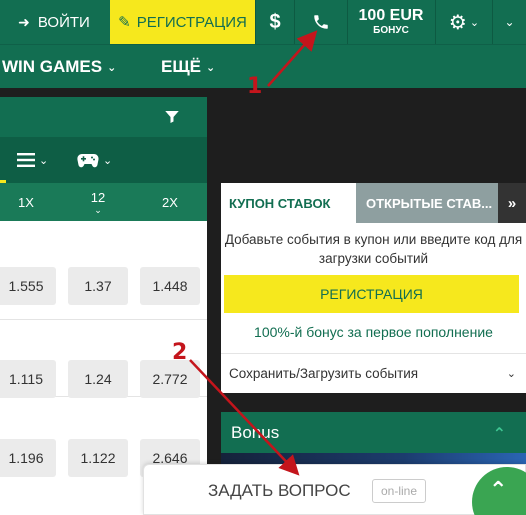 This screenshot has width=526, height=515. I want to click on bet-slip-tabs: ОТКРЫТЫЕ СТАВ... КУПОН СТАВОК », so click(373, 203).